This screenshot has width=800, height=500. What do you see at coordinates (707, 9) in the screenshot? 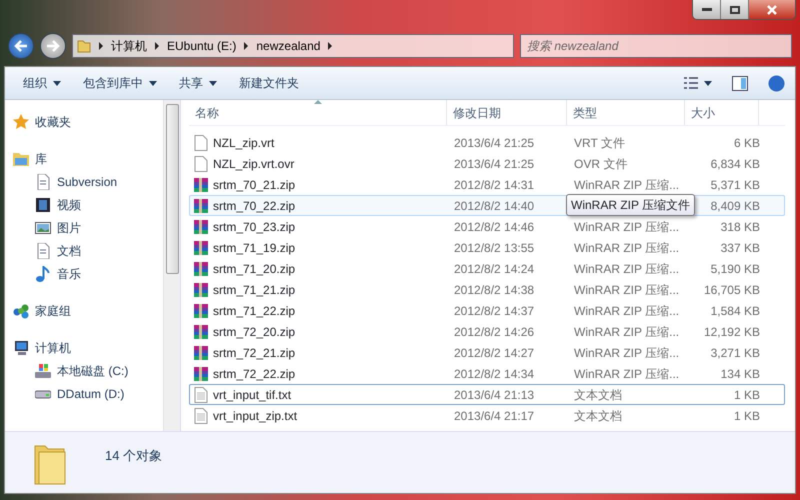
I see `minimize-button` at bounding box center [707, 9].